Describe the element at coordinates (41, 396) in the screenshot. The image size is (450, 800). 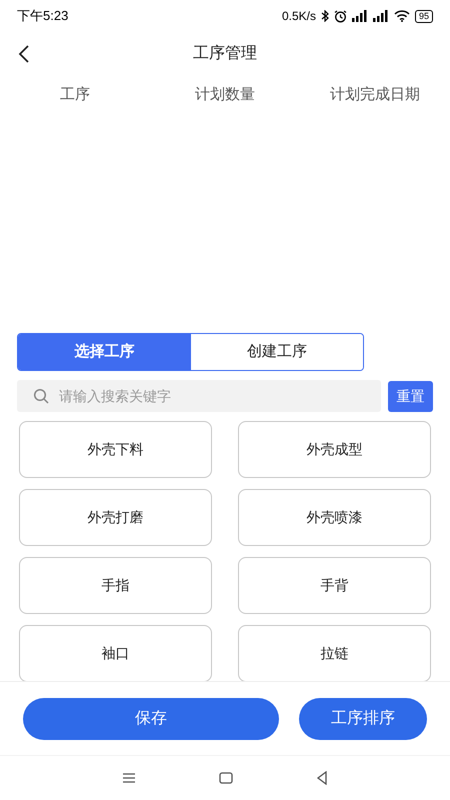
I see `search-icon` at that location.